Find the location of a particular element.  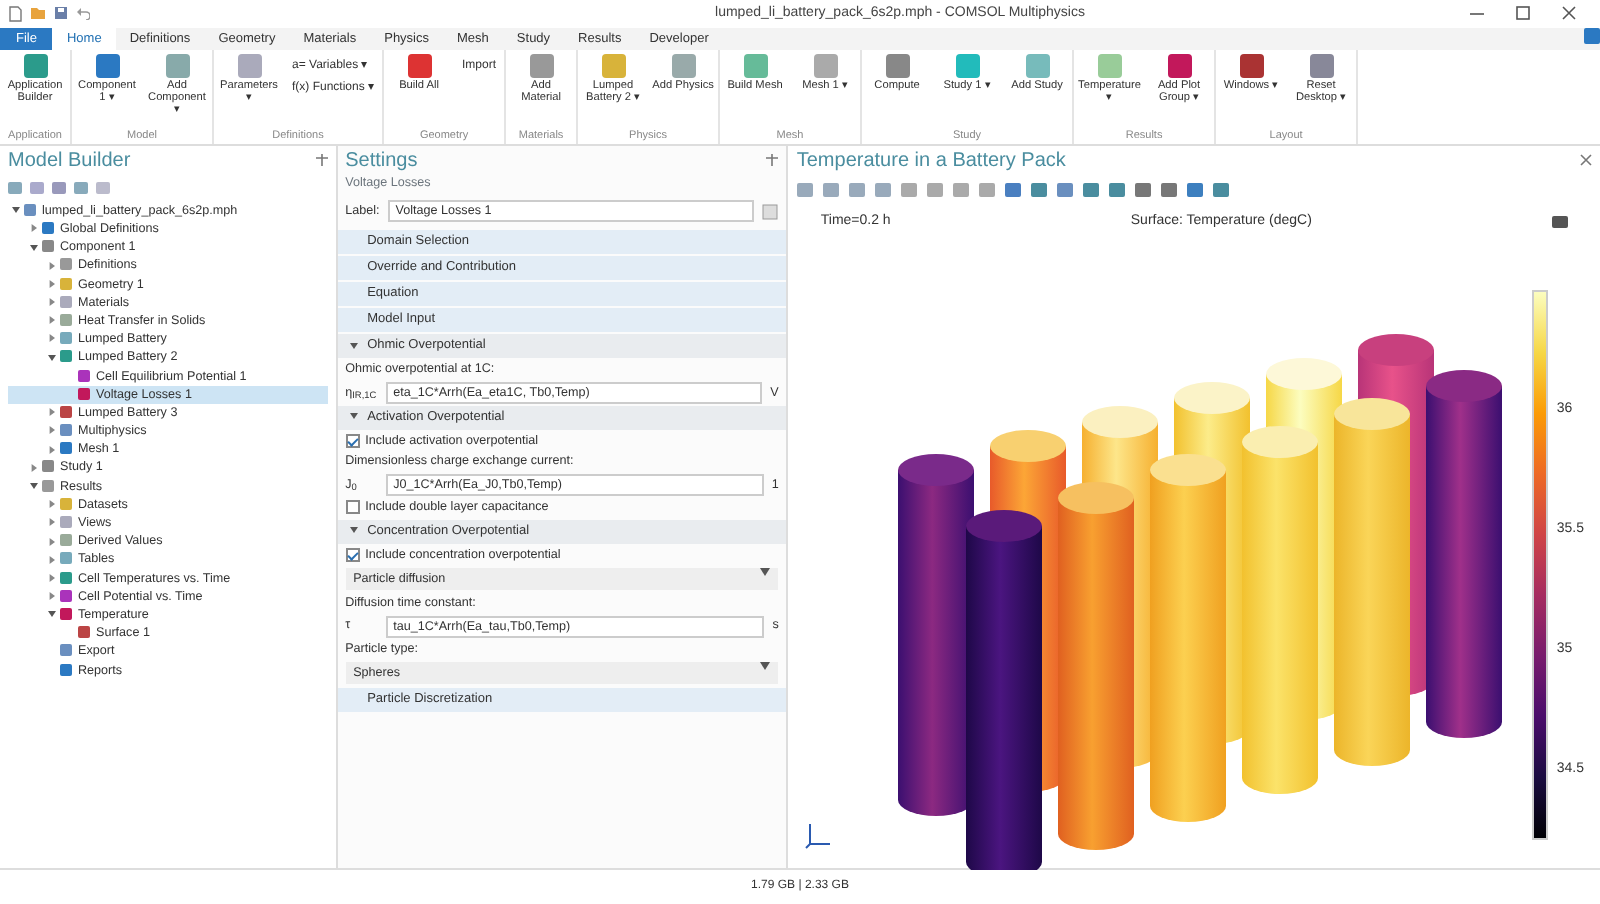

undo-icon is located at coordinates (83, 12).